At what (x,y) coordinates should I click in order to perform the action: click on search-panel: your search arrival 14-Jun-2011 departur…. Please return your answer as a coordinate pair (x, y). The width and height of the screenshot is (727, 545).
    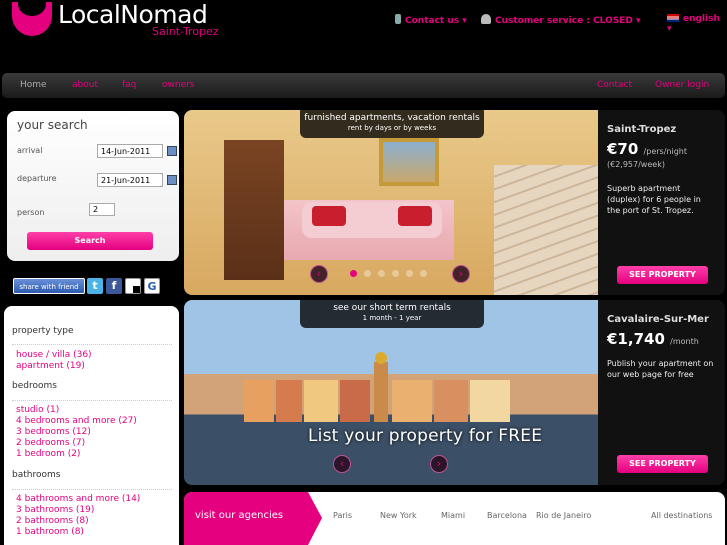
    Looking at the image, I should click on (93, 186).